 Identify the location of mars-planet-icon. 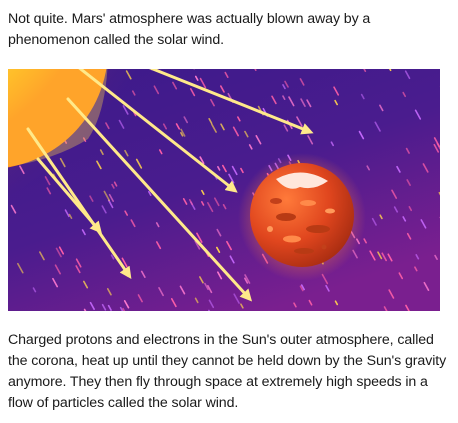
(302, 217).